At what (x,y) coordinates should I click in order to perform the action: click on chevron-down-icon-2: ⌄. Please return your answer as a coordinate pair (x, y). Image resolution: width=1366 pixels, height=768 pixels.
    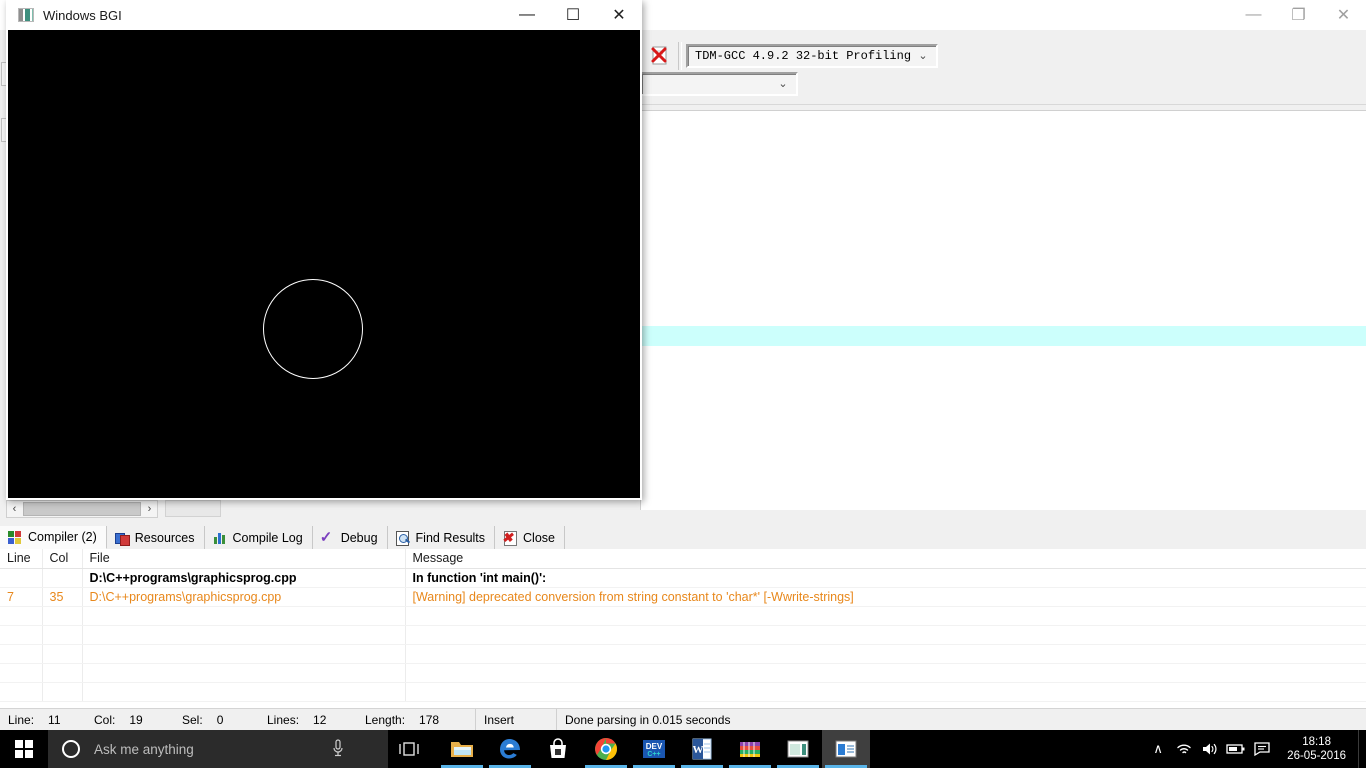
    Looking at the image, I should click on (783, 84).